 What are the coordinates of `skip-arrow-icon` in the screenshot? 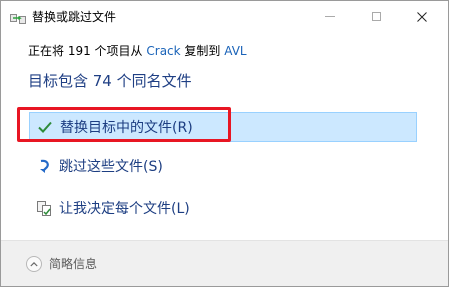 It's located at (44, 166).